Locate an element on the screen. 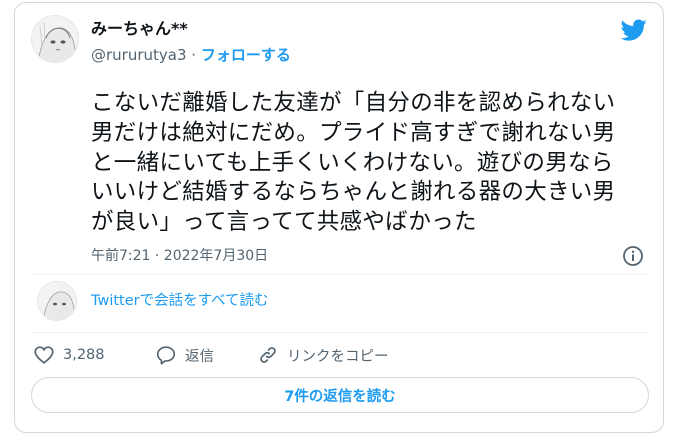  copy-link-label: リンクをコピー is located at coordinates (338, 356).